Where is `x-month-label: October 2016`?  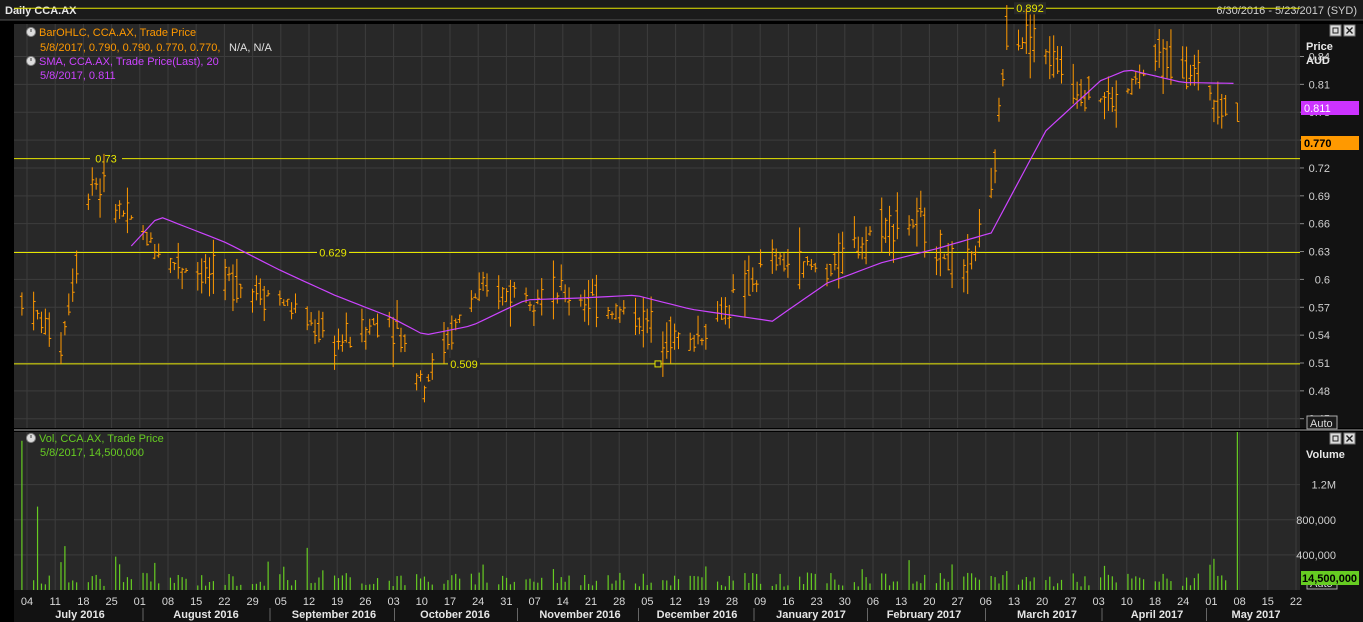
x-month-label: October 2016 is located at coordinates (455, 615).